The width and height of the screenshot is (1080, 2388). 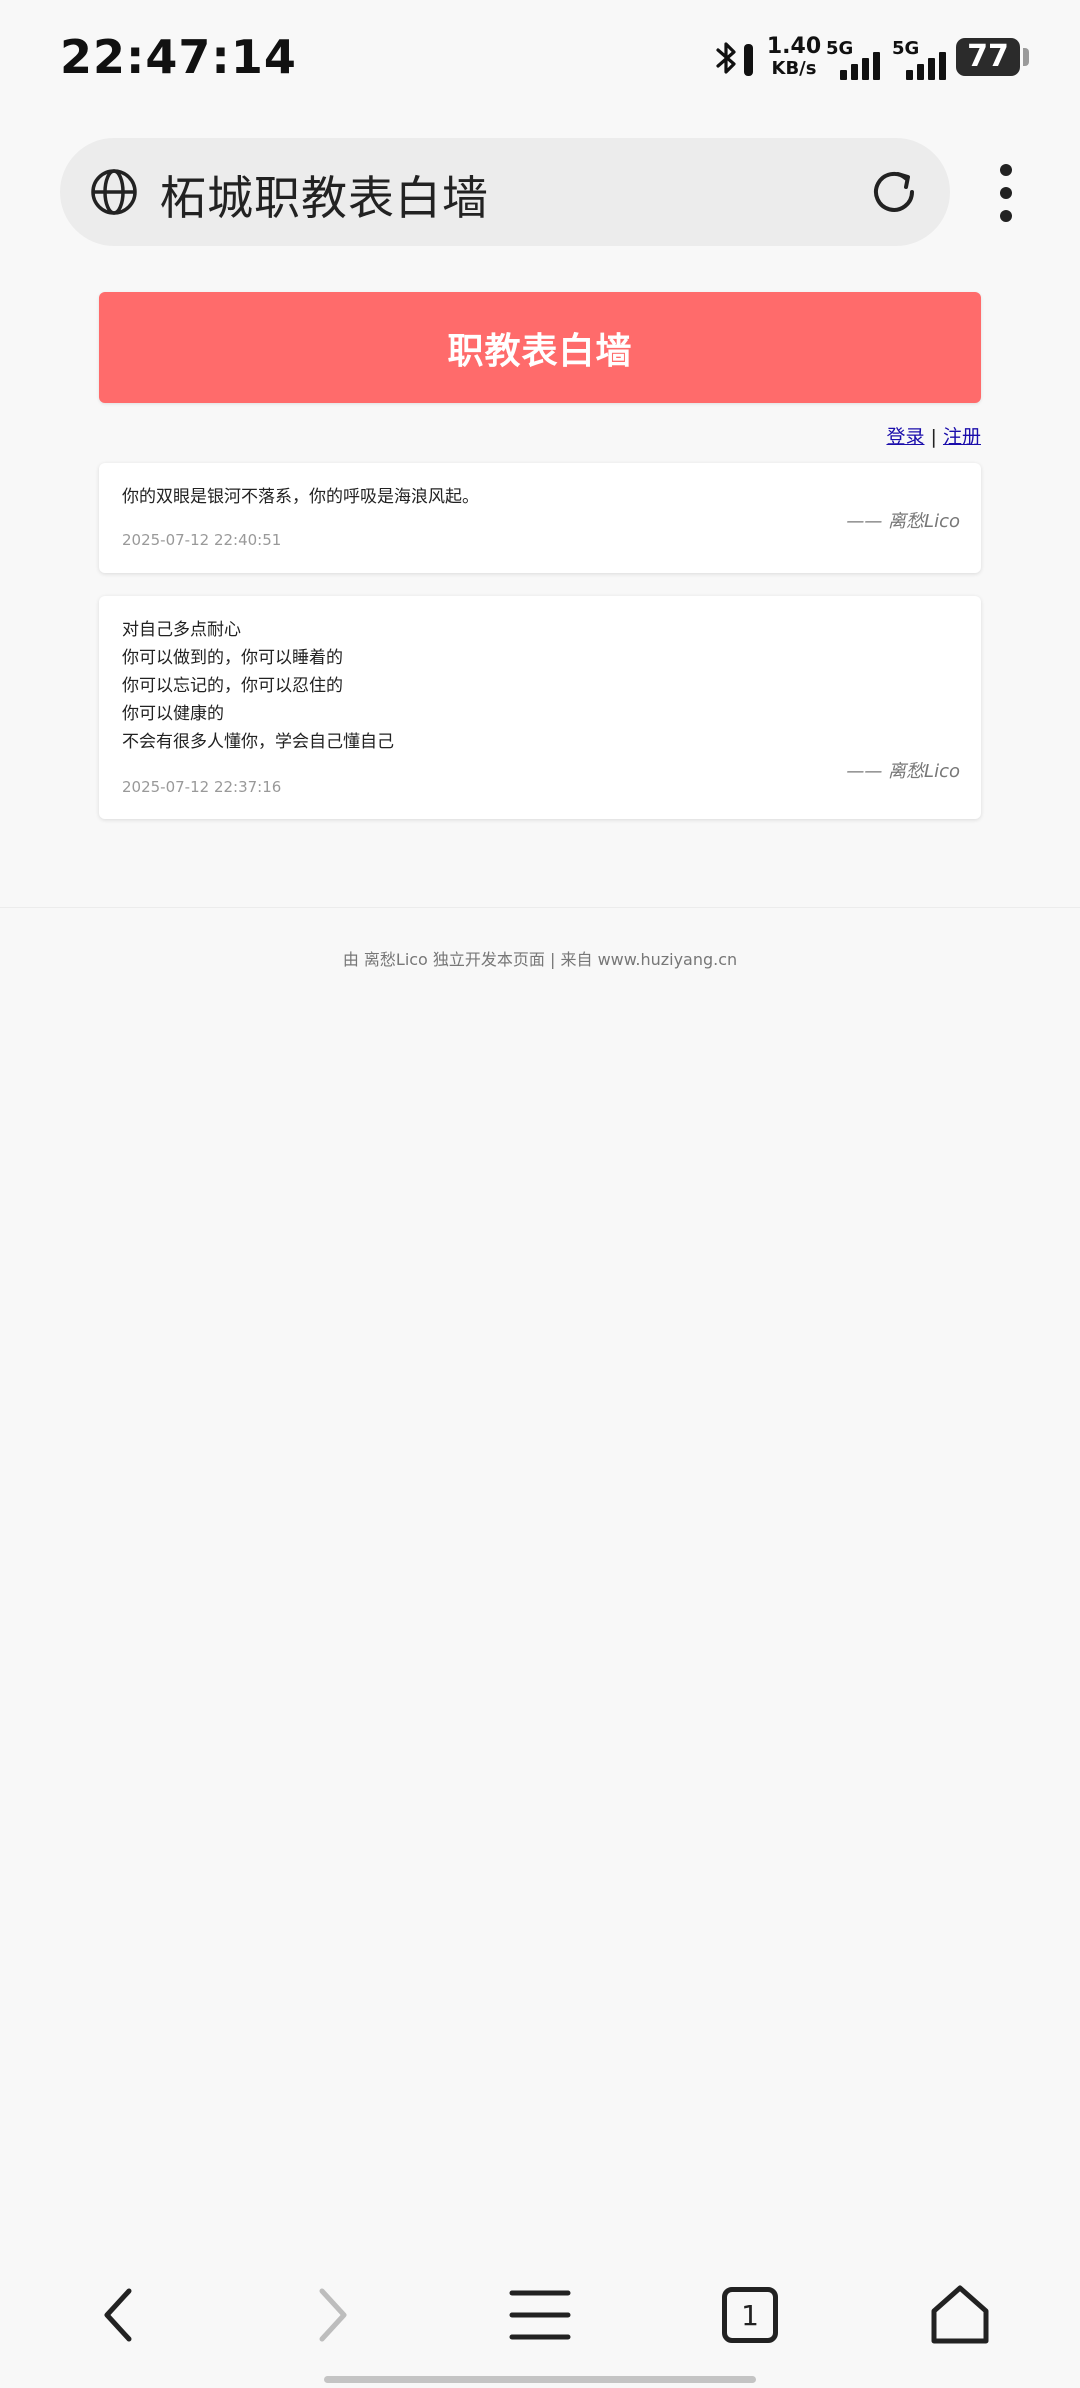 I want to click on back-button, so click(x=121, y=2315).